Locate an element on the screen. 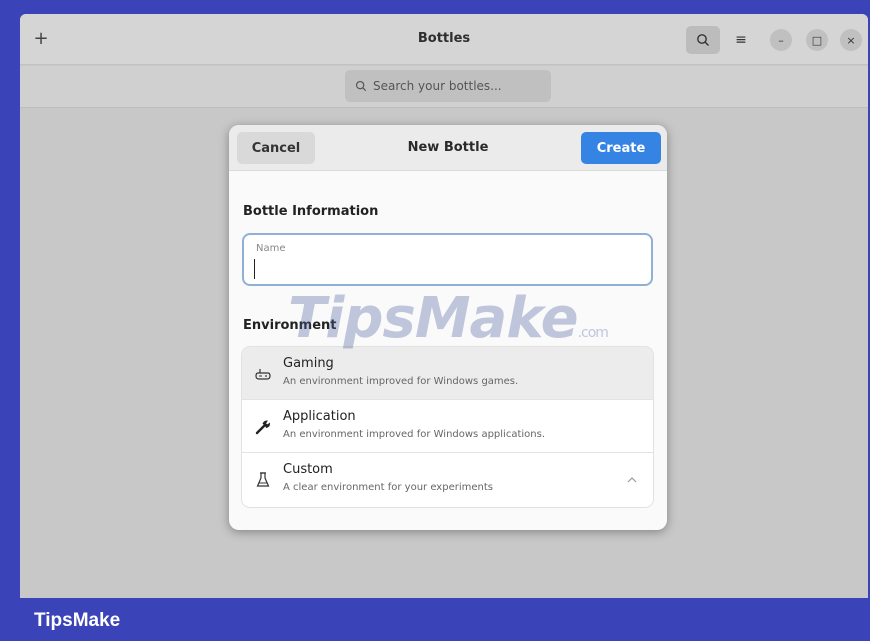  wrench-icon is located at coordinates (263, 427).